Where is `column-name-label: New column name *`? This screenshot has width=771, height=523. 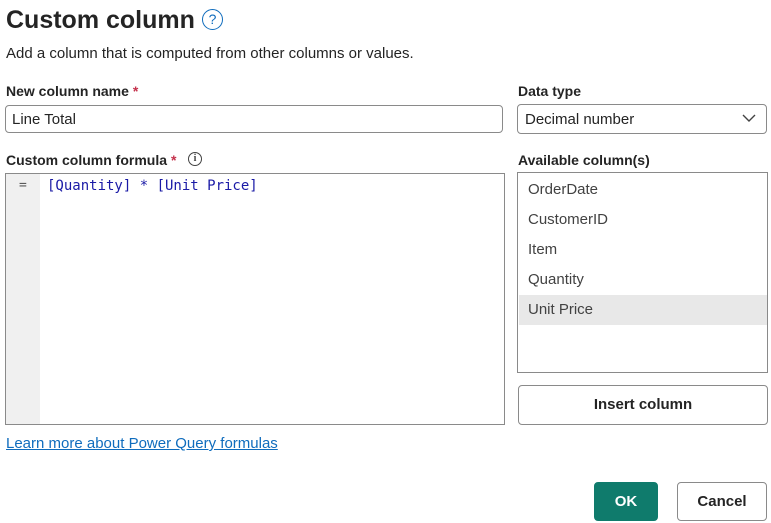
column-name-label: New column name * is located at coordinates (72, 91).